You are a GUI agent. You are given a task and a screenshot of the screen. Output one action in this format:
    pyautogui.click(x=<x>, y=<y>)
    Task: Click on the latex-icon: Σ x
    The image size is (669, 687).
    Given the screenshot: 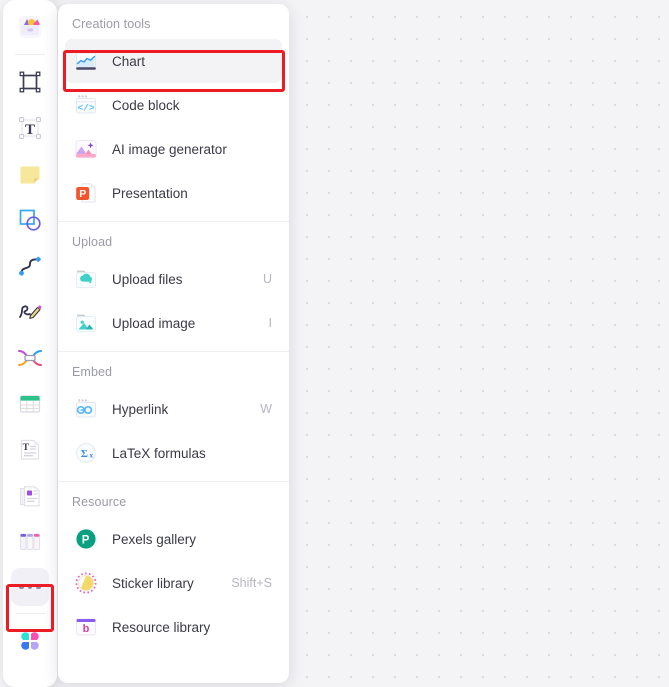 What is the action you would take?
    pyautogui.click(x=86, y=453)
    